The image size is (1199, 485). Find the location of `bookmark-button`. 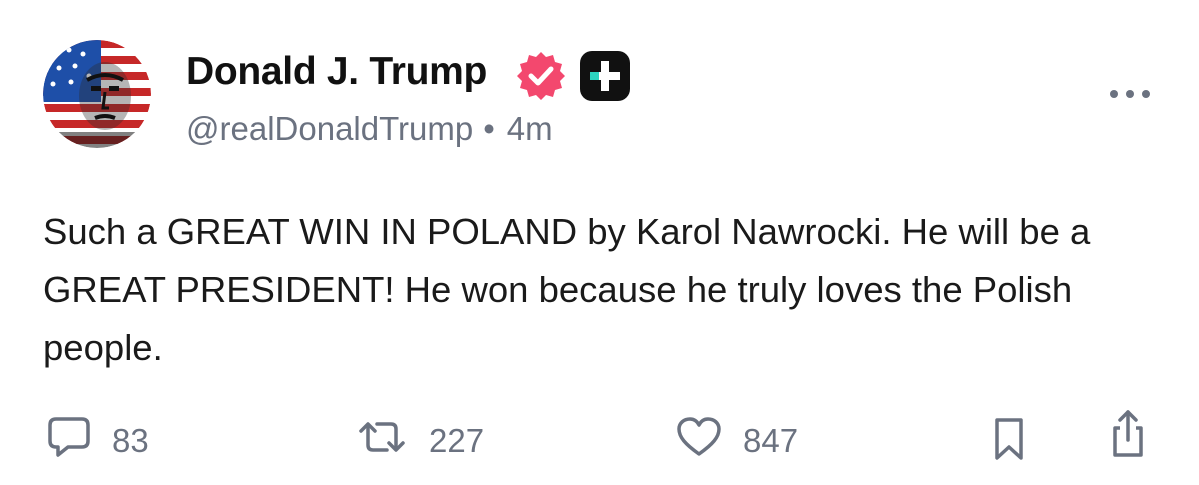

bookmark-button is located at coordinates (1009, 442).